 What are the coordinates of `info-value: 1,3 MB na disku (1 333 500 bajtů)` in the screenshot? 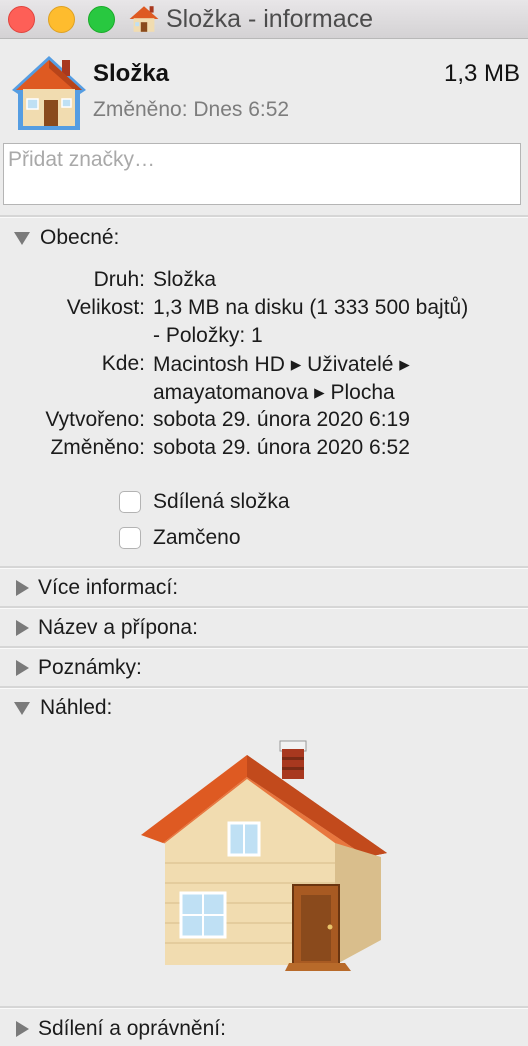 It's located at (311, 307).